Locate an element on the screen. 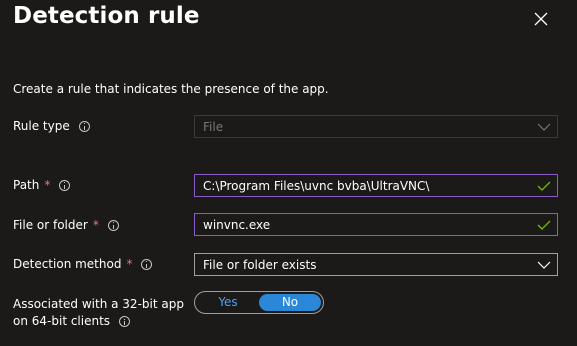 This screenshot has width=577, height=346. path-label-text: Path is located at coordinates (26, 185).